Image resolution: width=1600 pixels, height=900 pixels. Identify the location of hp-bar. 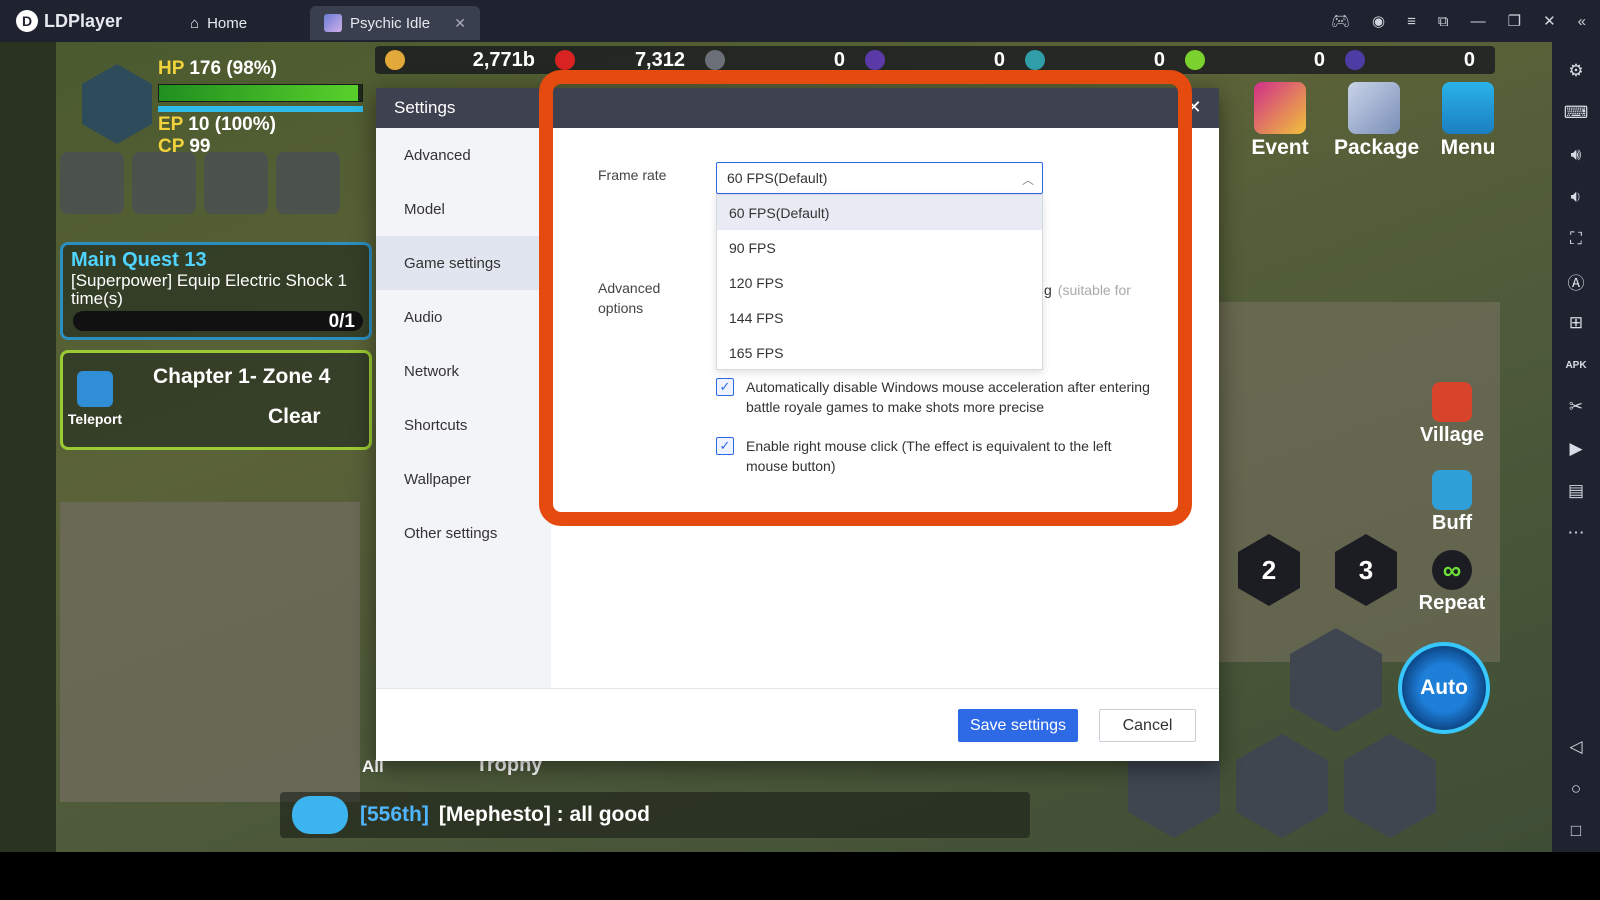
(260, 93).